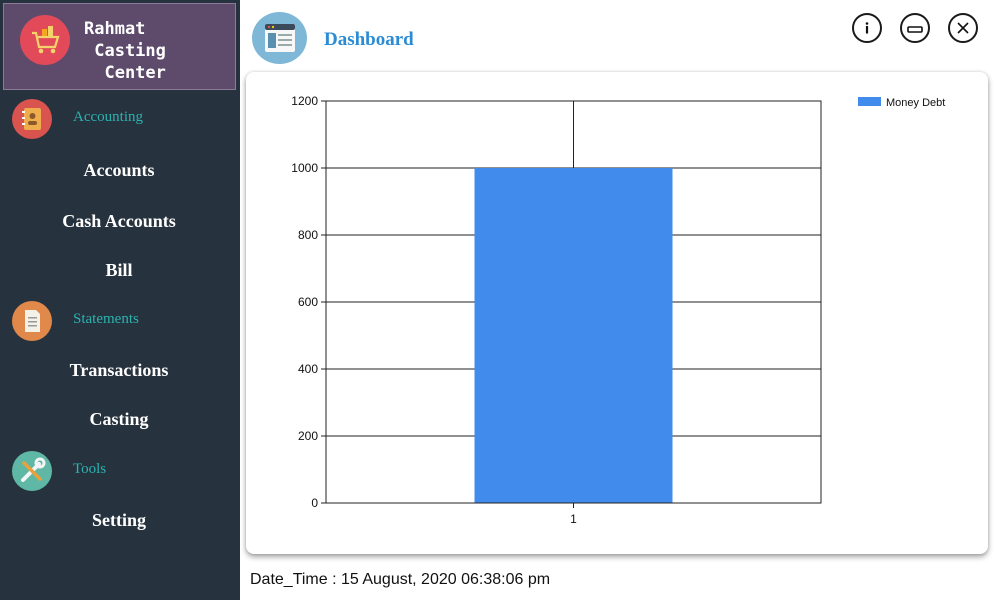  I want to click on y-tick-label: 0, so click(314, 503).